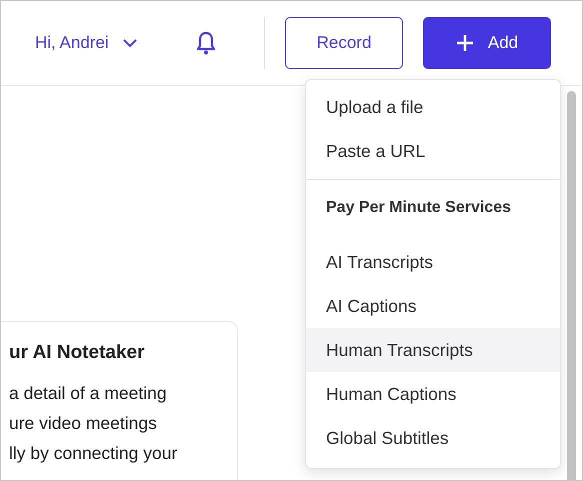 The image size is (583, 481). Describe the element at coordinates (433, 209) in the screenshot. I see `menu-section-heading: Pay Per Minute Services` at that location.